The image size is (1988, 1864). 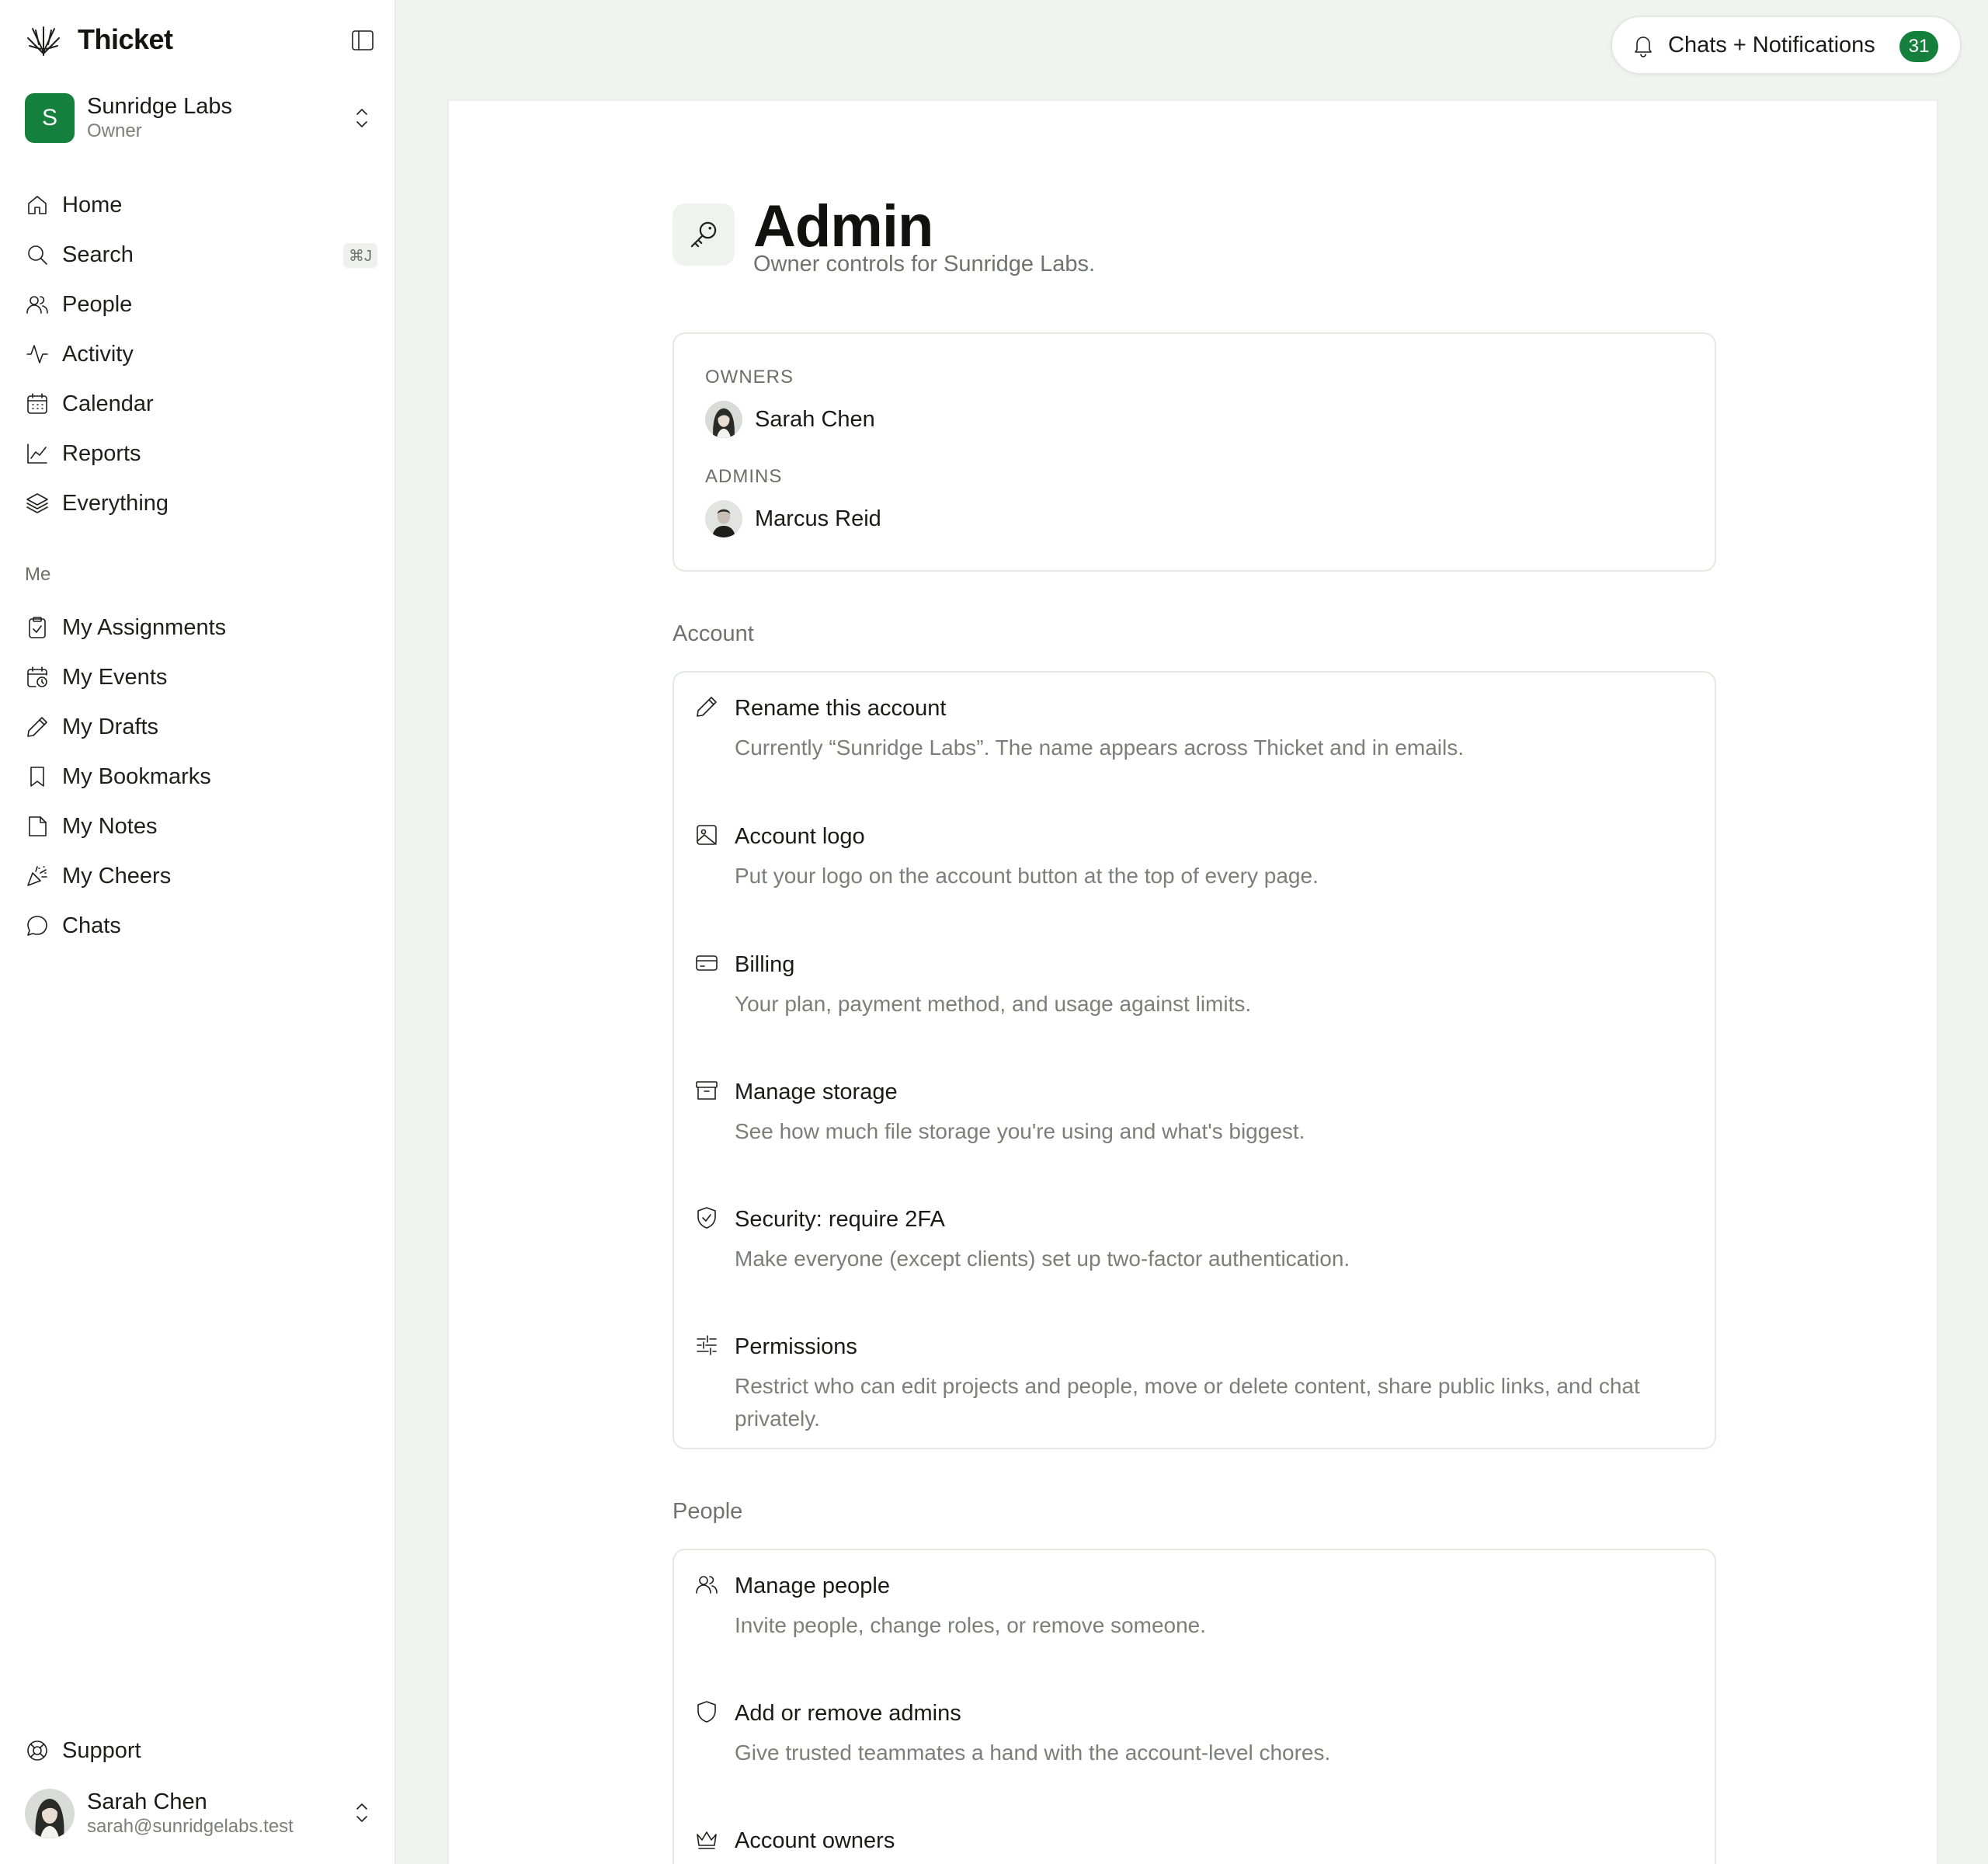 What do you see at coordinates (37, 503) in the screenshot?
I see `layers-icon` at bounding box center [37, 503].